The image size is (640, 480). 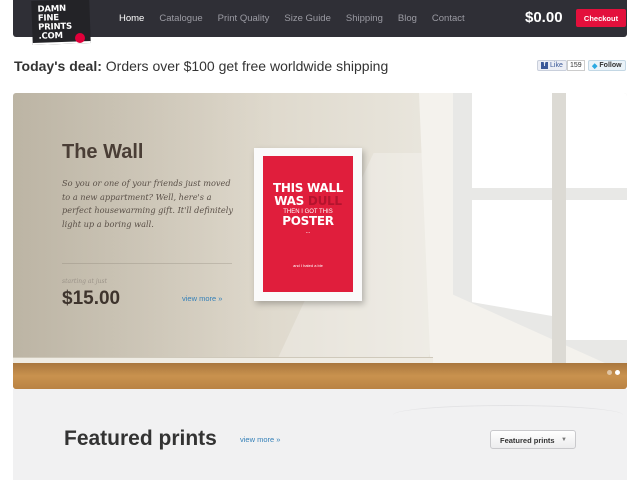 What do you see at coordinates (140, 438) in the screenshot?
I see `featured-title: Featured prints` at bounding box center [140, 438].